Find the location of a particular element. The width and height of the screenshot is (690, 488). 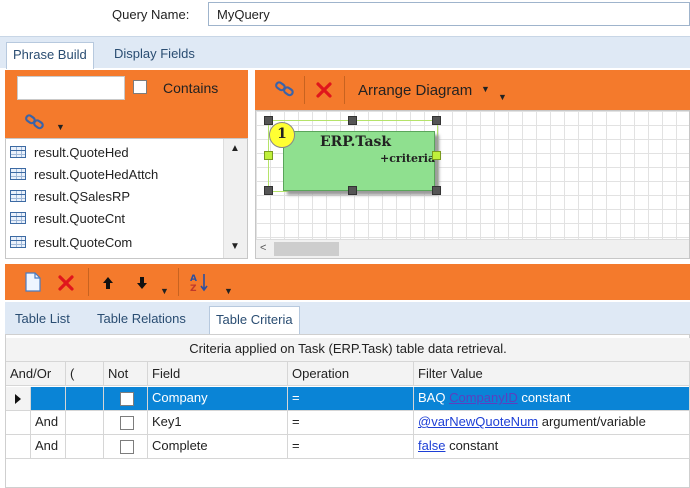

arrange-diagram-button: Arrange Diagram is located at coordinates (415, 90).